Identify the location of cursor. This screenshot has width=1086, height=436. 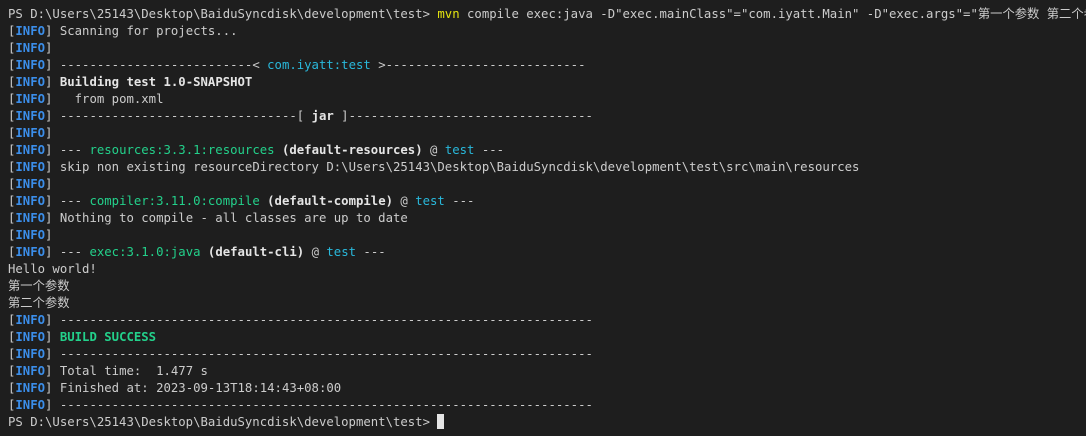
(441, 421).